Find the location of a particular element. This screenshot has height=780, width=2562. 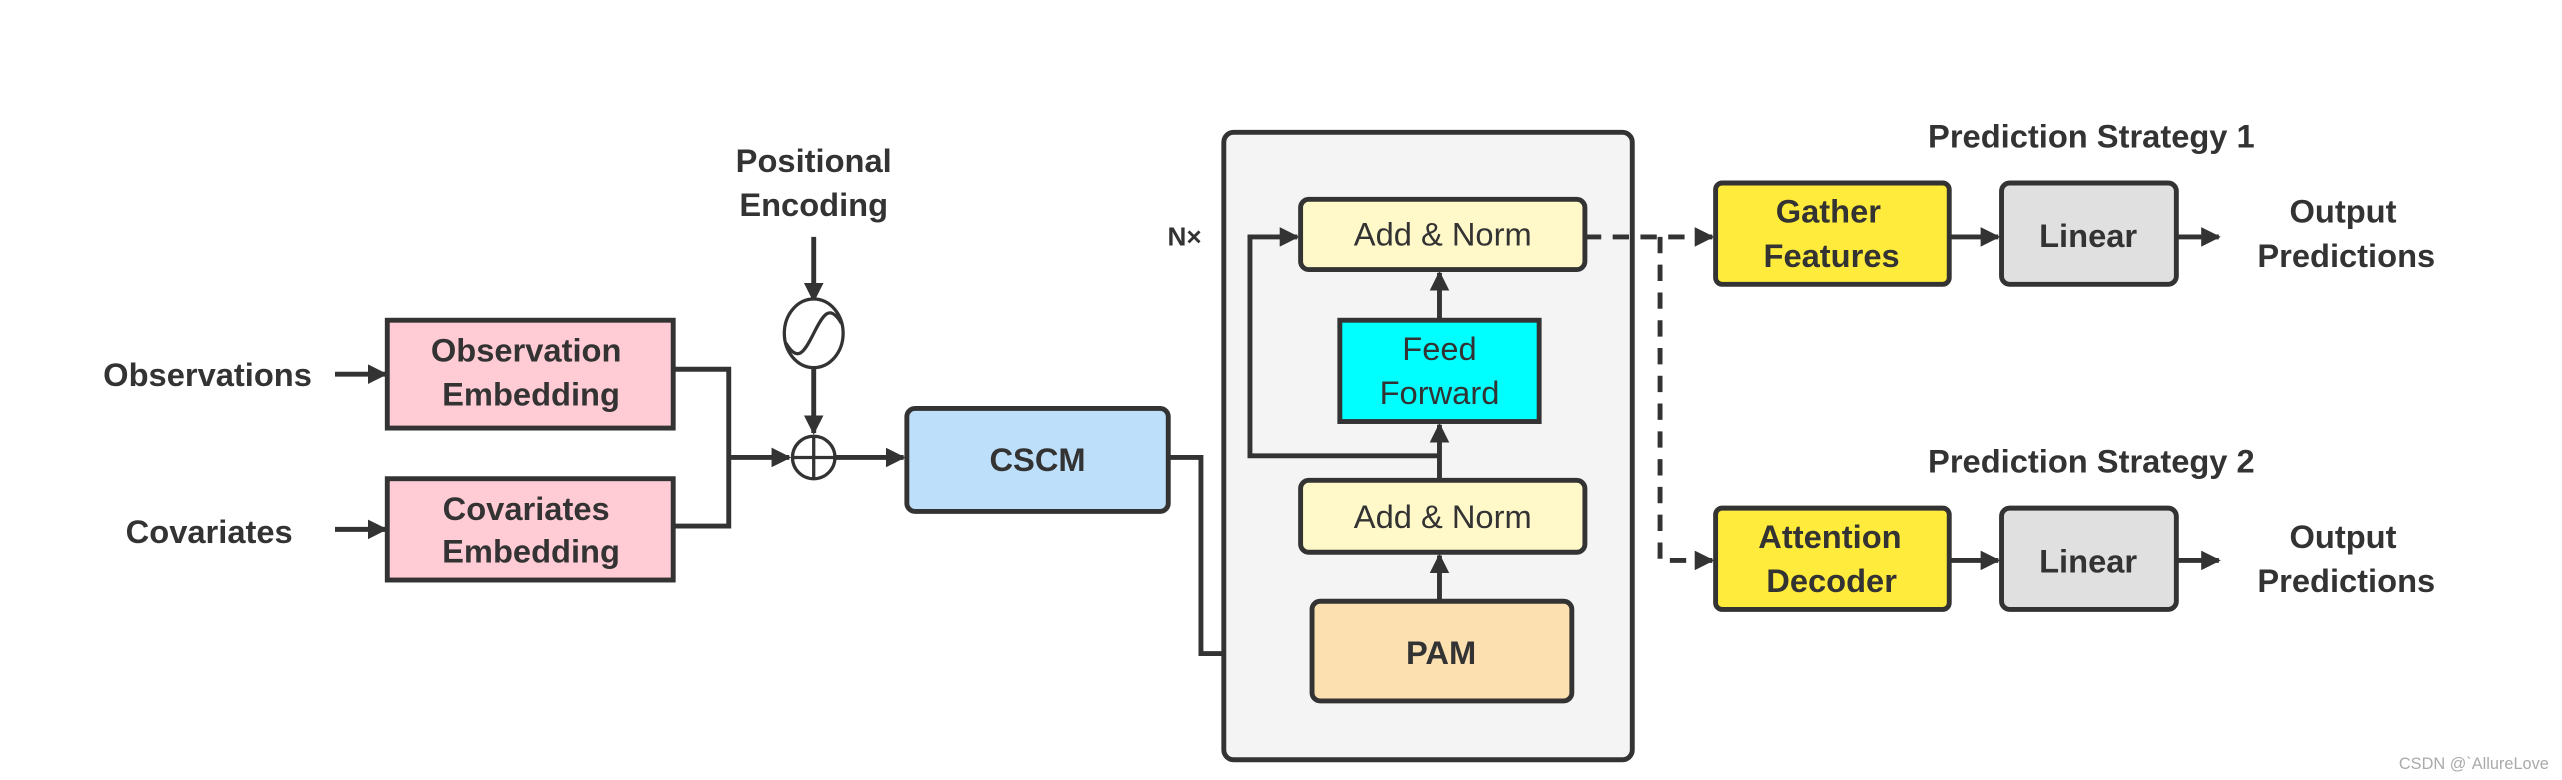

repeat-label: N× is located at coordinates (1185, 236).